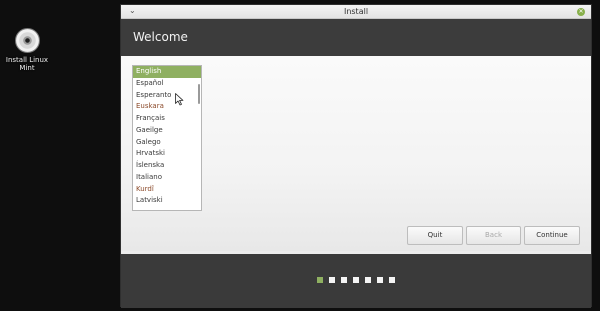 This screenshot has width=600, height=311. Describe the element at coordinates (167, 119) in the screenshot. I see `list-item: Français` at that location.